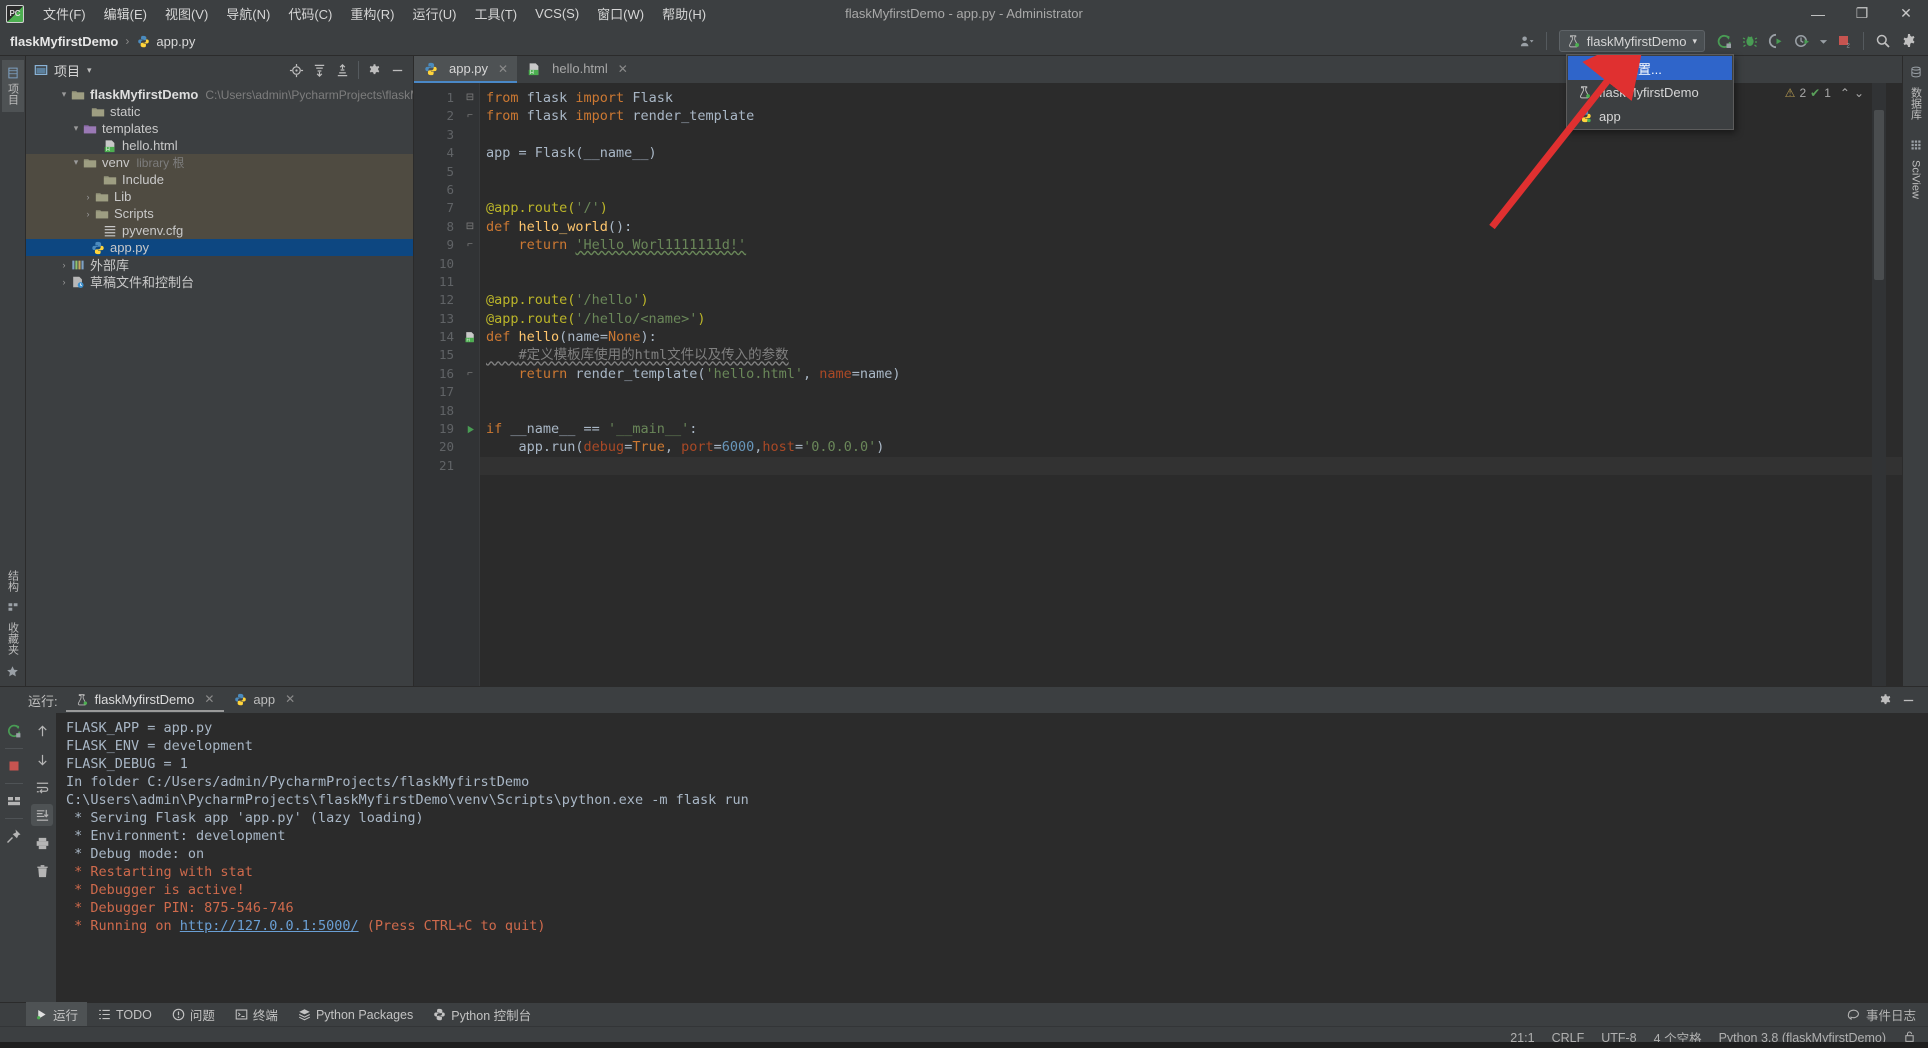 The image size is (1928, 1048). I want to click on rerun-icon, so click(14, 731).